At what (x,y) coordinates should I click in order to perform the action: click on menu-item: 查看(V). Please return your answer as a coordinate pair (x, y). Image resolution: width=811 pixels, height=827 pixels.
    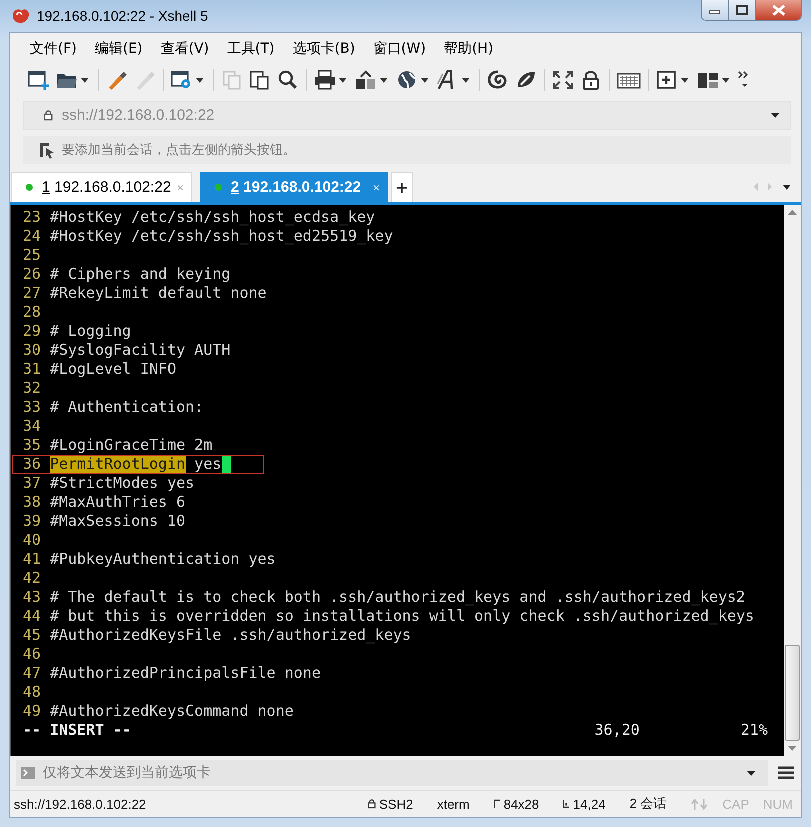
    Looking at the image, I should click on (188, 48).